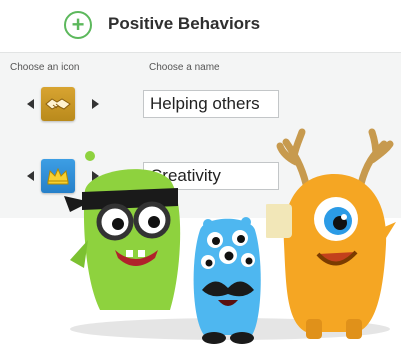  I want to click on handshake-icon, so click(58, 104).